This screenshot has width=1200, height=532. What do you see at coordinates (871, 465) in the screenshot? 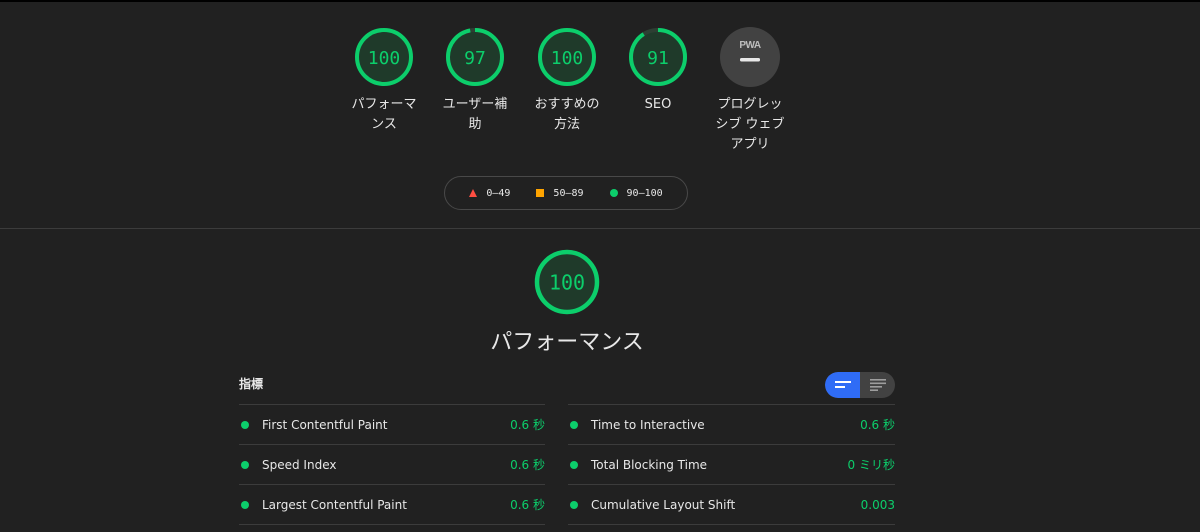
I see `metric-value: 0 ミリ秒` at bounding box center [871, 465].